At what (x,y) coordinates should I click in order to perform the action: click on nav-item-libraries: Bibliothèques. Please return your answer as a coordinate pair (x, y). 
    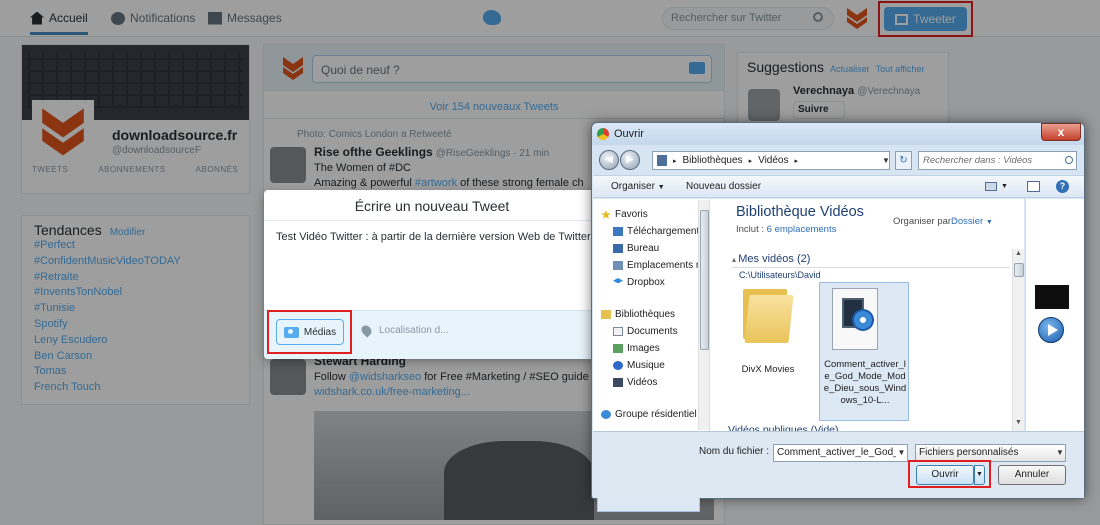
    Looking at the image, I should click on (638, 314).